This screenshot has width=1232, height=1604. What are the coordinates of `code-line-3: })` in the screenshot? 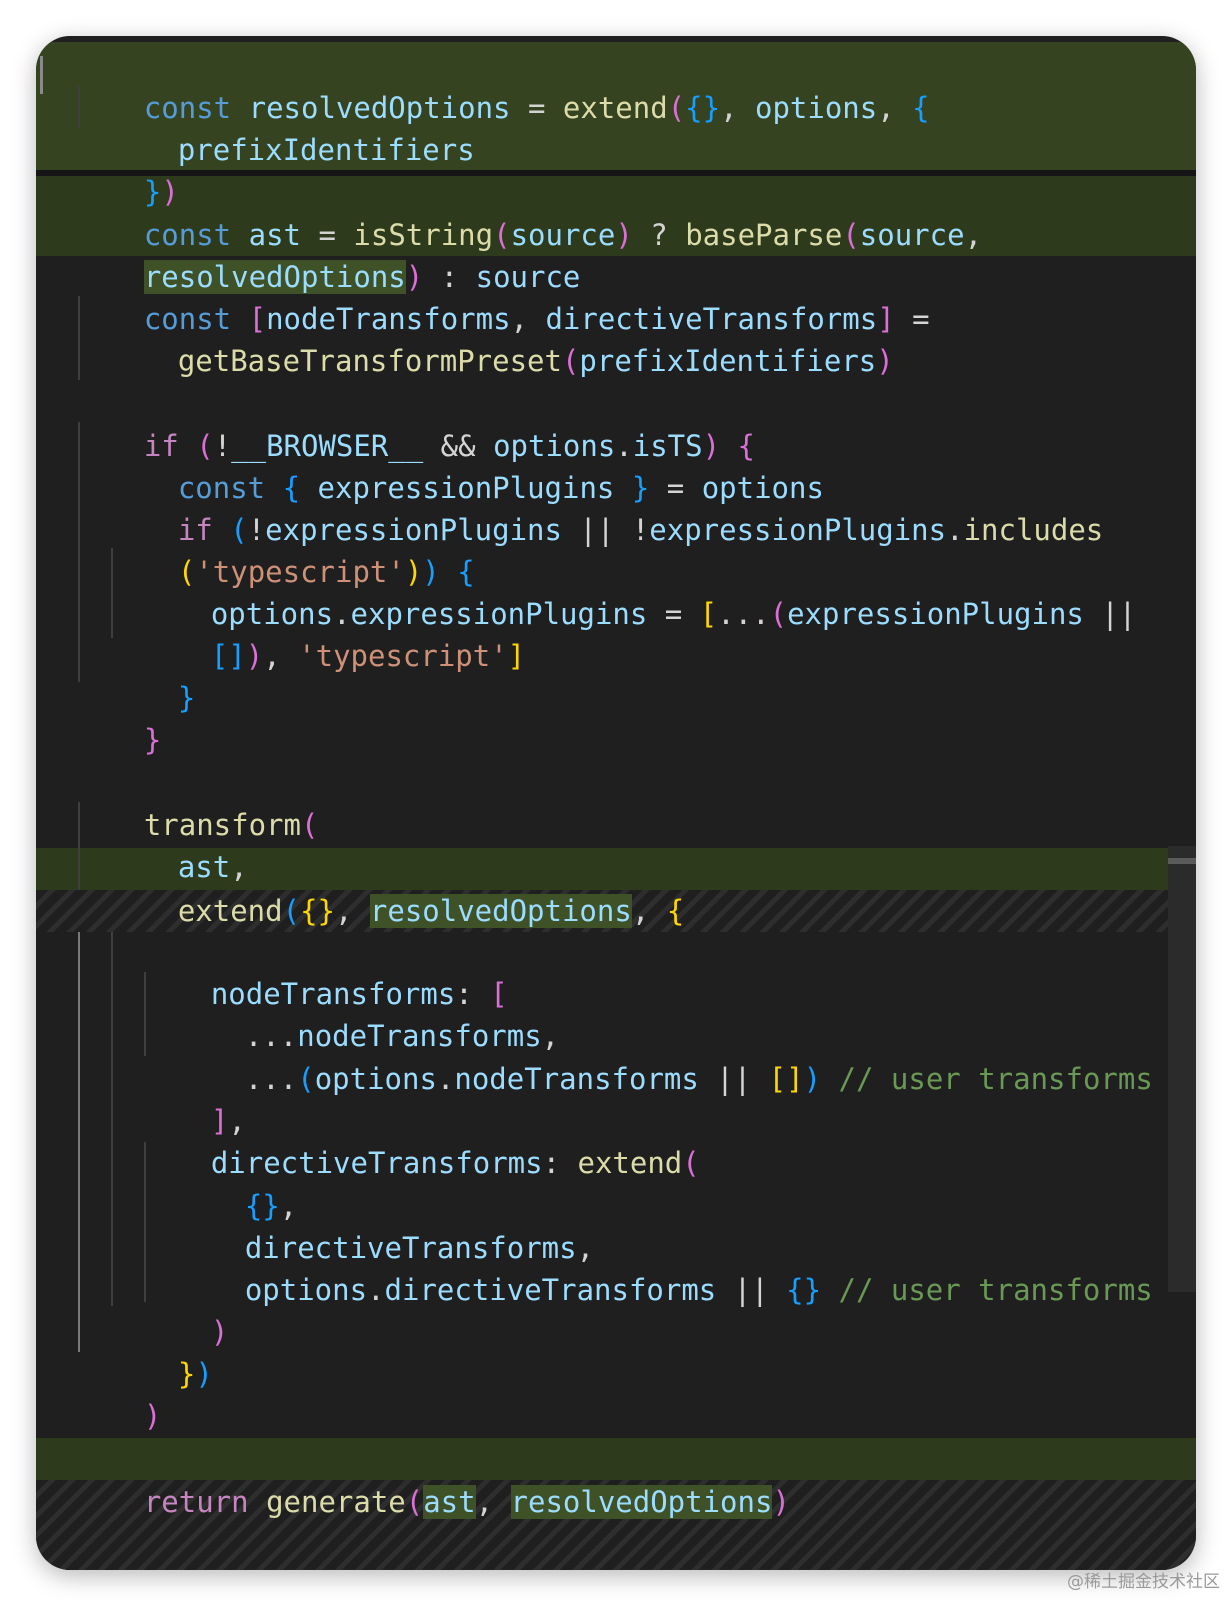 It's located at (161, 192).